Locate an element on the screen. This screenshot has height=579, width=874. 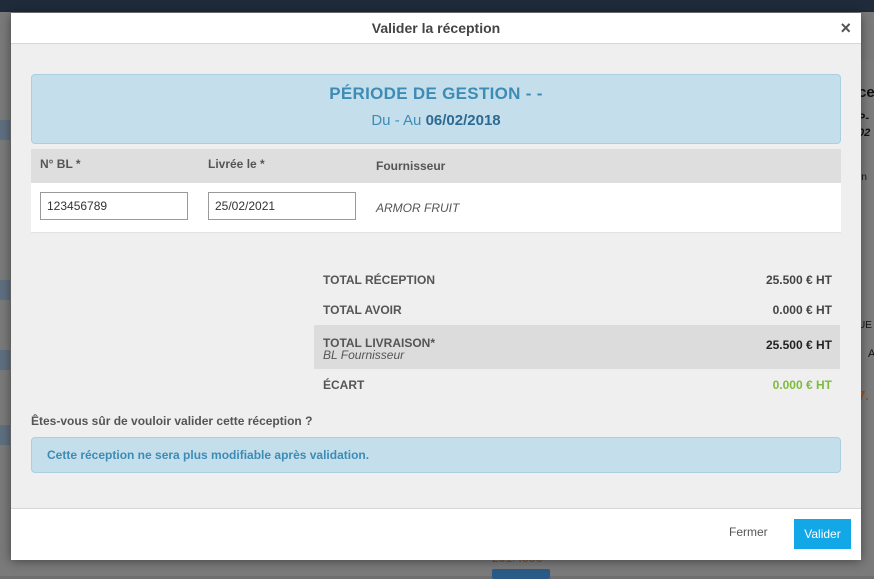
modal-footer: Fermer Valider is located at coordinates (436, 534).